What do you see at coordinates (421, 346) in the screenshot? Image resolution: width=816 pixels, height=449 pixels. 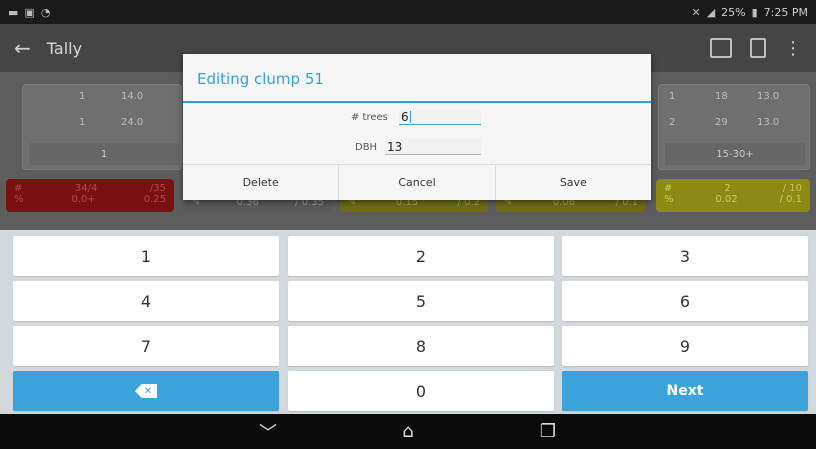 I see `key-8: 8` at bounding box center [421, 346].